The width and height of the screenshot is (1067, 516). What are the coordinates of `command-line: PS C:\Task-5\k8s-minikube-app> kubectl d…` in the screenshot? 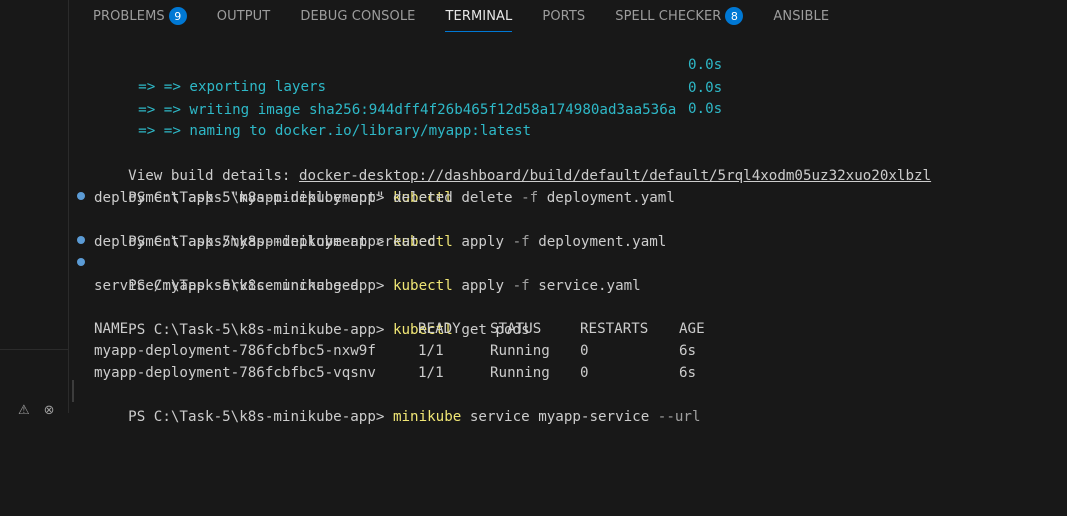 It's located at (384, 185).